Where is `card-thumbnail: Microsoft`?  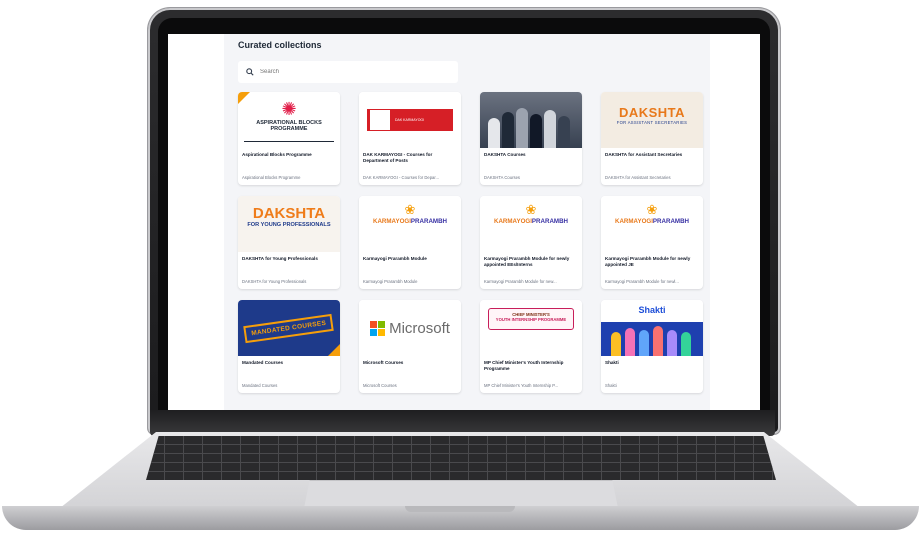 card-thumbnail: Microsoft is located at coordinates (410, 328).